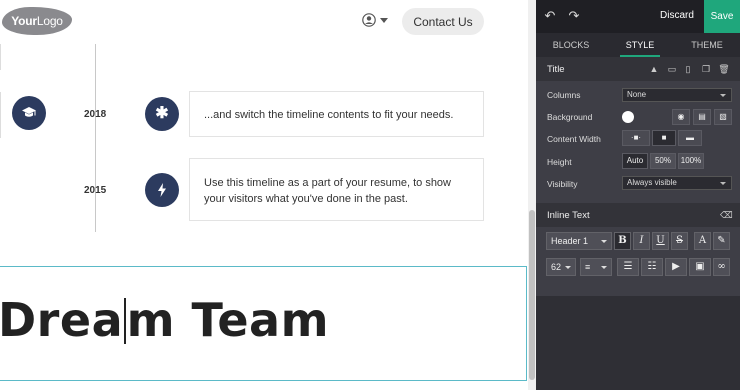 The image size is (740, 390). What do you see at coordinates (722, 16) in the screenshot?
I see `save-button: Save` at bounding box center [722, 16].